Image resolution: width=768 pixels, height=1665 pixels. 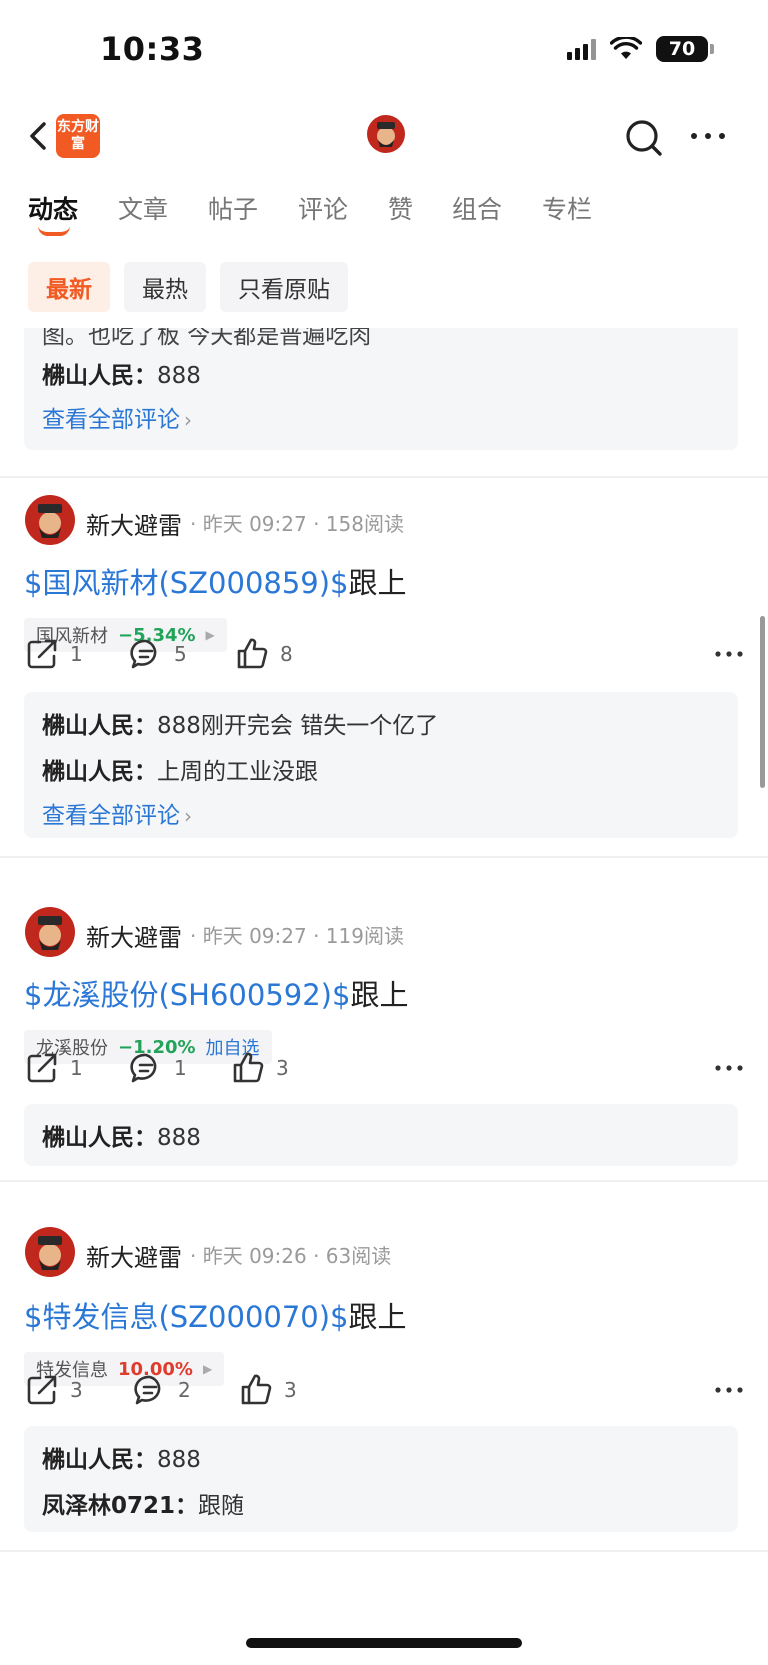 What do you see at coordinates (762, 702) in the screenshot?
I see `scrollbar` at bounding box center [762, 702].